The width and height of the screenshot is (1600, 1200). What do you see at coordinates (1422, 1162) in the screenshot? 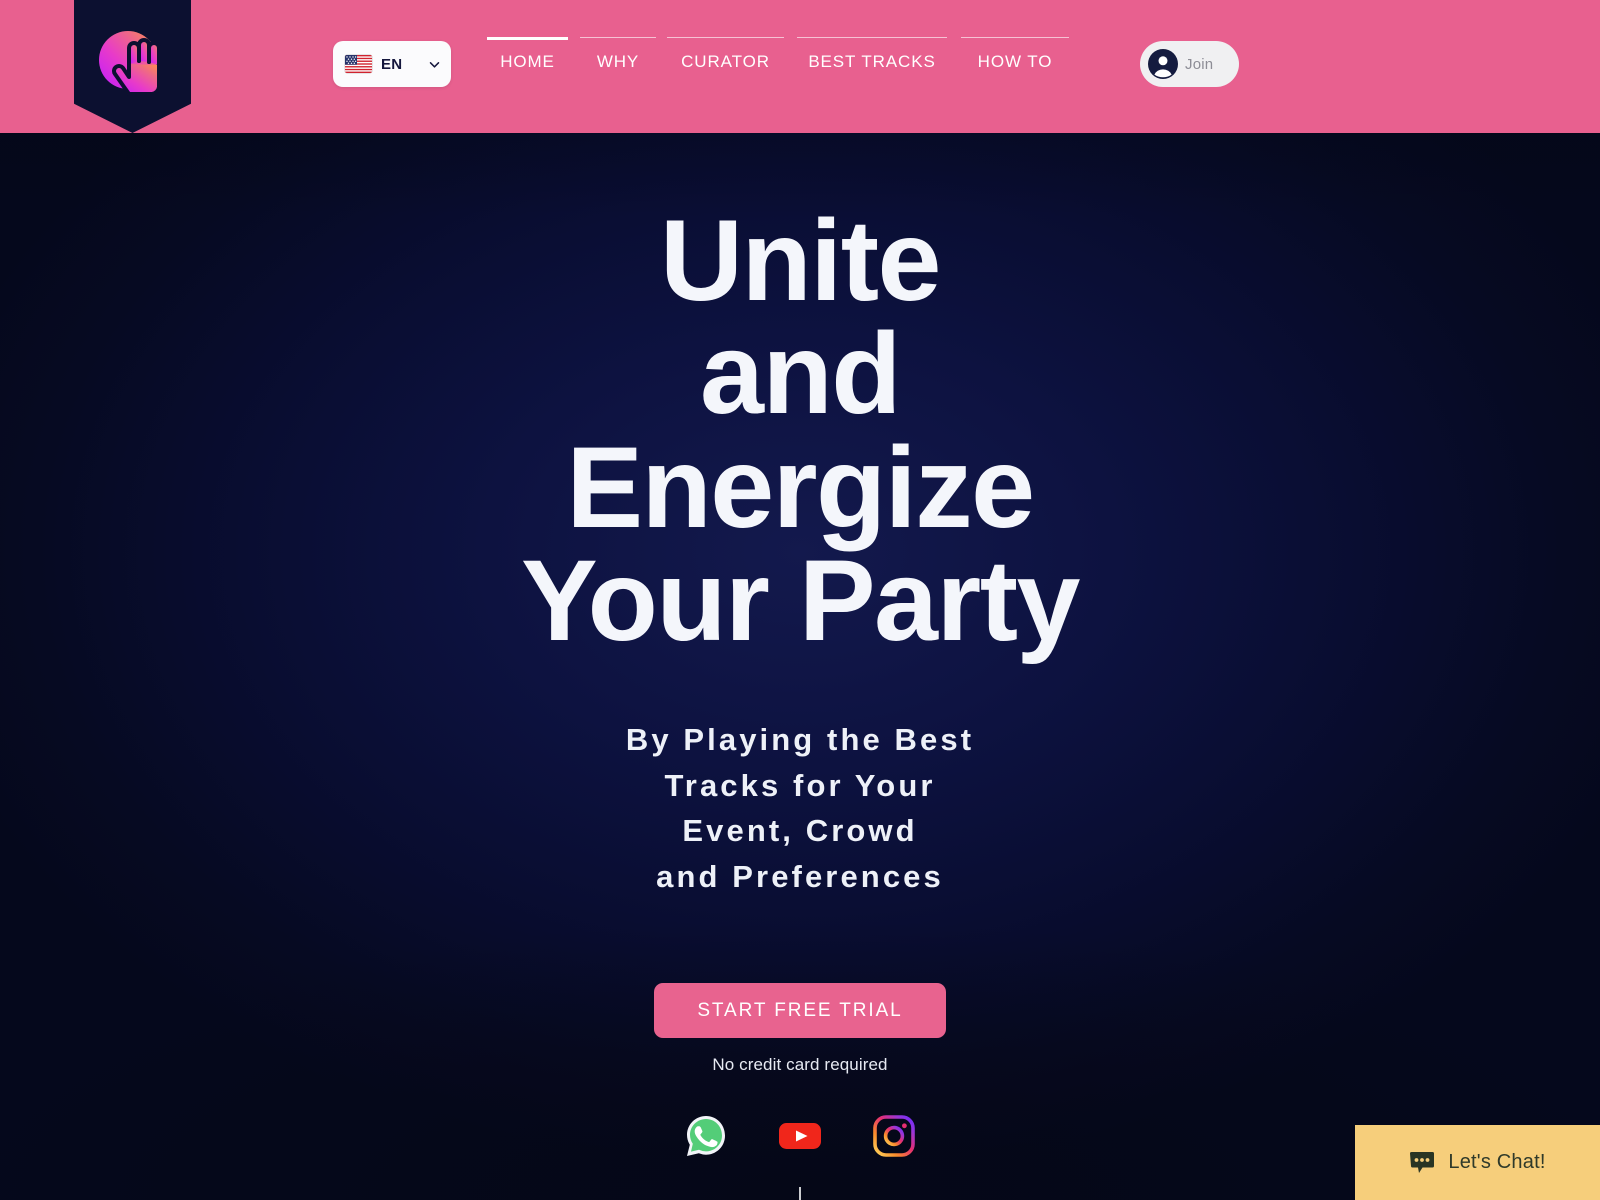
I see `chat-bubble-icon` at bounding box center [1422, 1162].